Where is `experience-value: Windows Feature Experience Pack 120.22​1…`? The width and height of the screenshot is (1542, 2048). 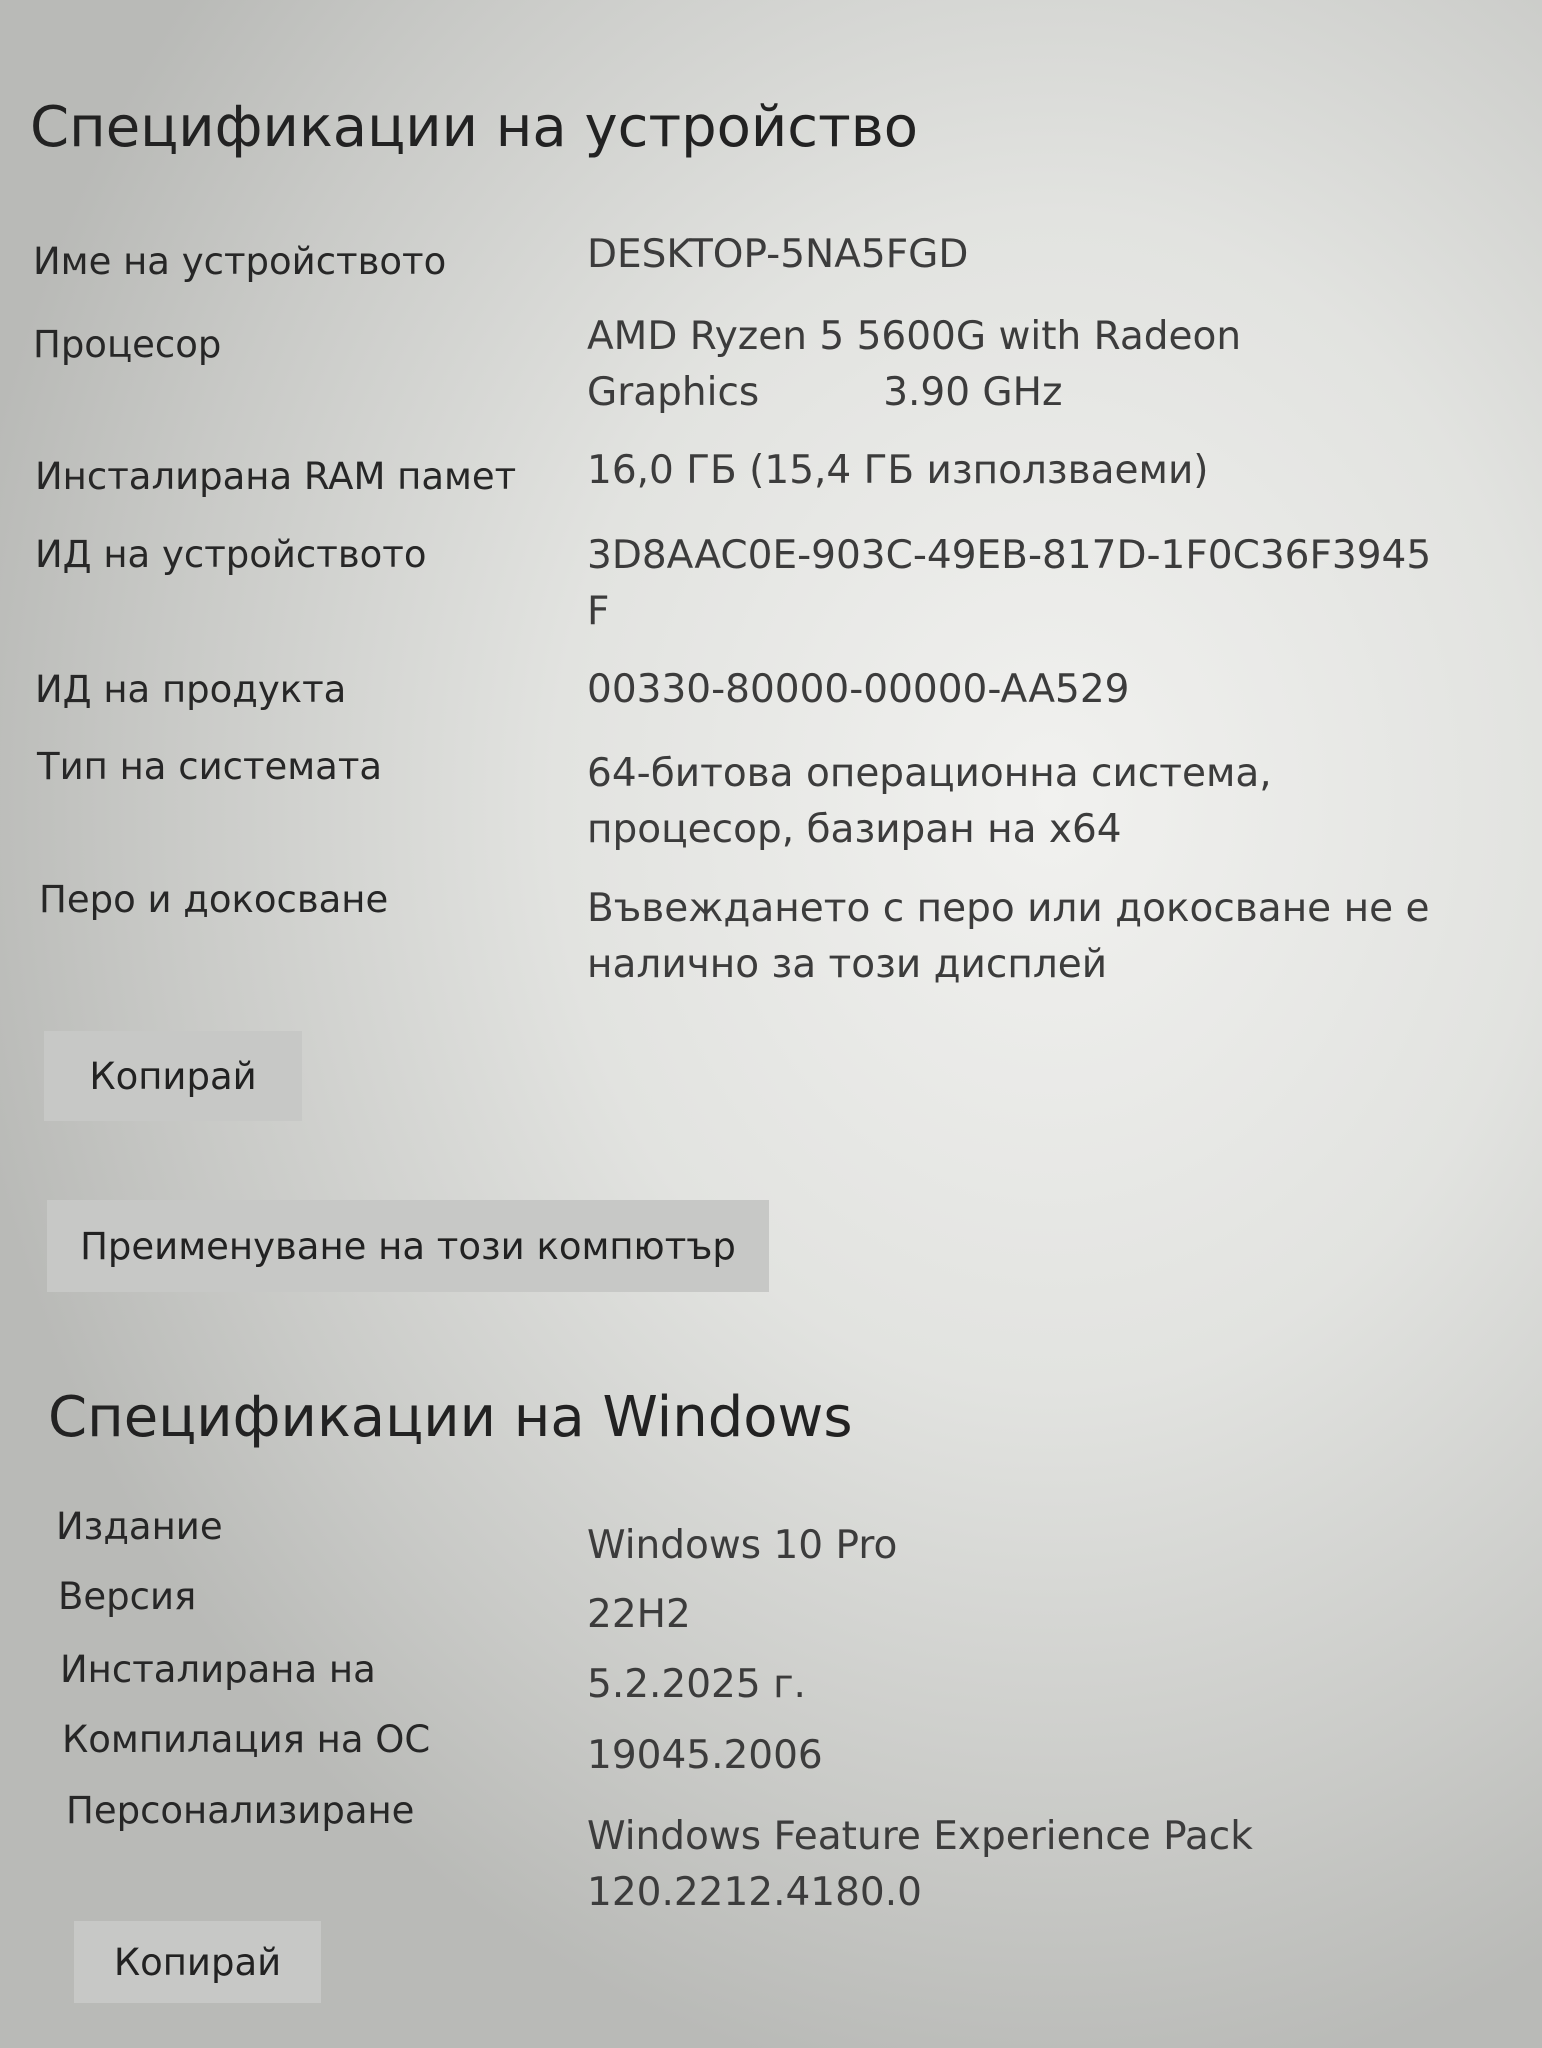
experience-value: Windows Feature Experience Pack 120.22​1… is located at coordinates (920, 1864).